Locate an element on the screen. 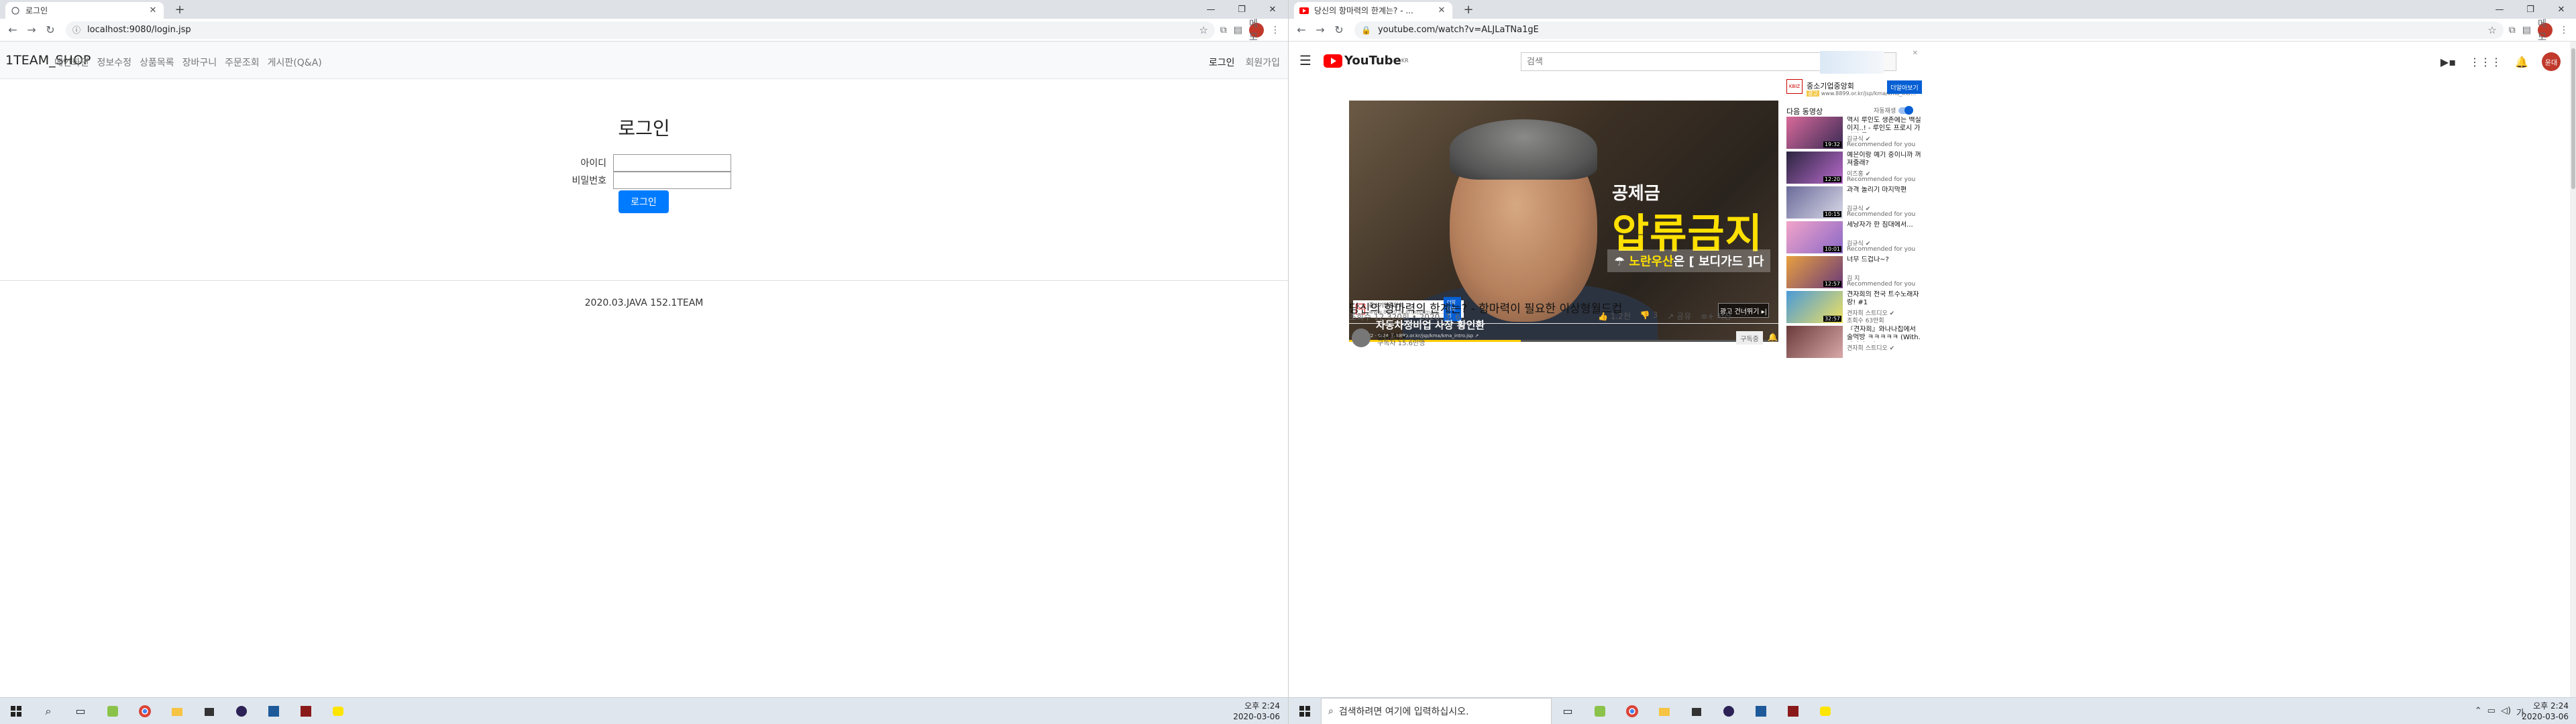 This screenshot has width=2576, height=724. id-input is located at coordinates (672, 163).